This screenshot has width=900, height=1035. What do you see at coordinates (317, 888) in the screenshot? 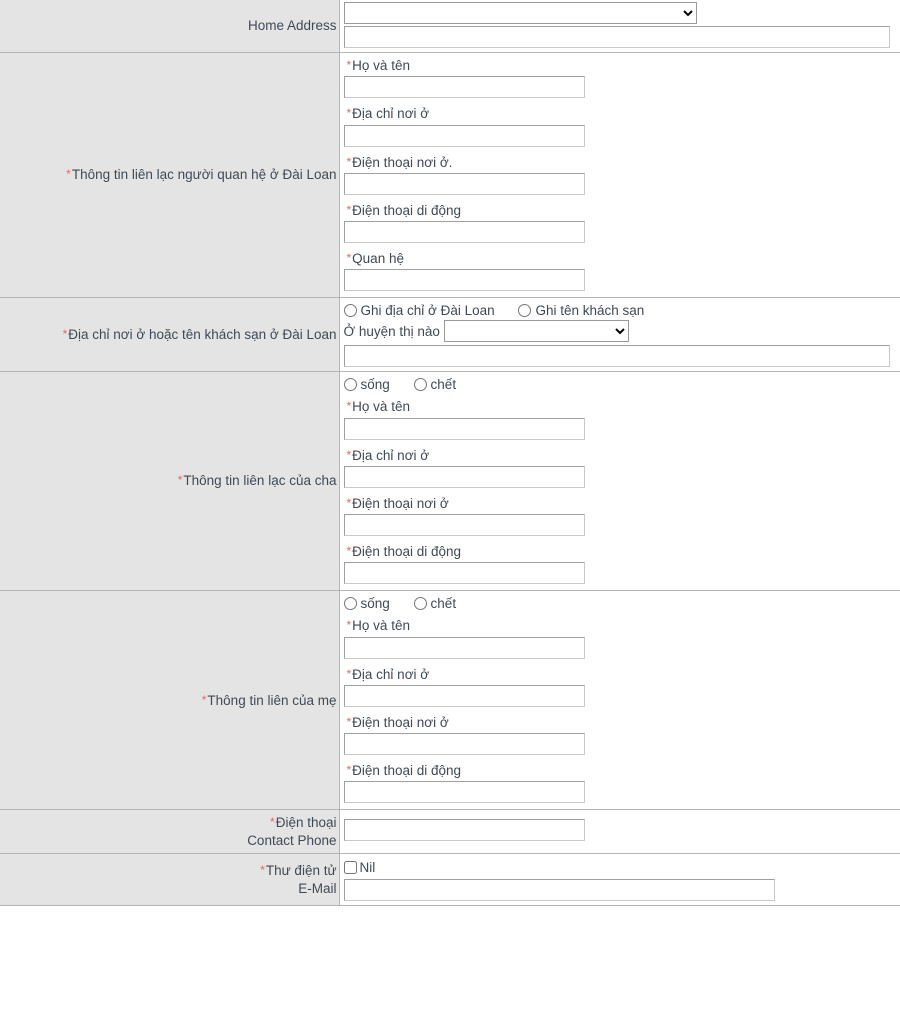
I see `label-email-en: E-Mail` at bounding box center [317, 888].